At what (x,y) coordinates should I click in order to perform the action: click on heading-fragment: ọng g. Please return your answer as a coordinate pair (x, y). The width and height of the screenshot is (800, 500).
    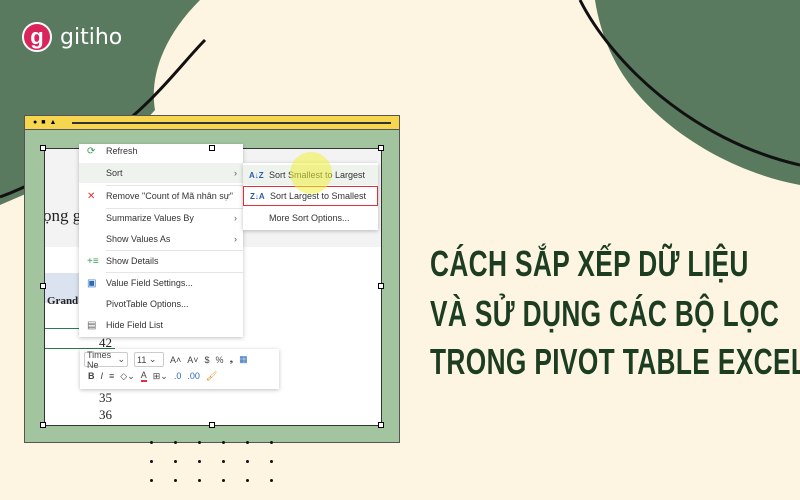
    Looking at the image, I should click on (63, 215).